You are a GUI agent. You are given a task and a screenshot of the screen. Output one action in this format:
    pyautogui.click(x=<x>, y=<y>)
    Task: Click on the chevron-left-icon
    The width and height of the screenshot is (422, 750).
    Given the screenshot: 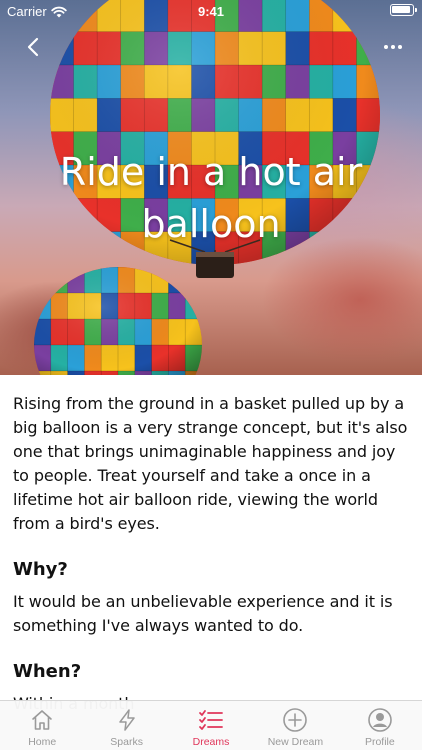 What is the action you would take?
    pyautogui.click(x=33, y=47)
    